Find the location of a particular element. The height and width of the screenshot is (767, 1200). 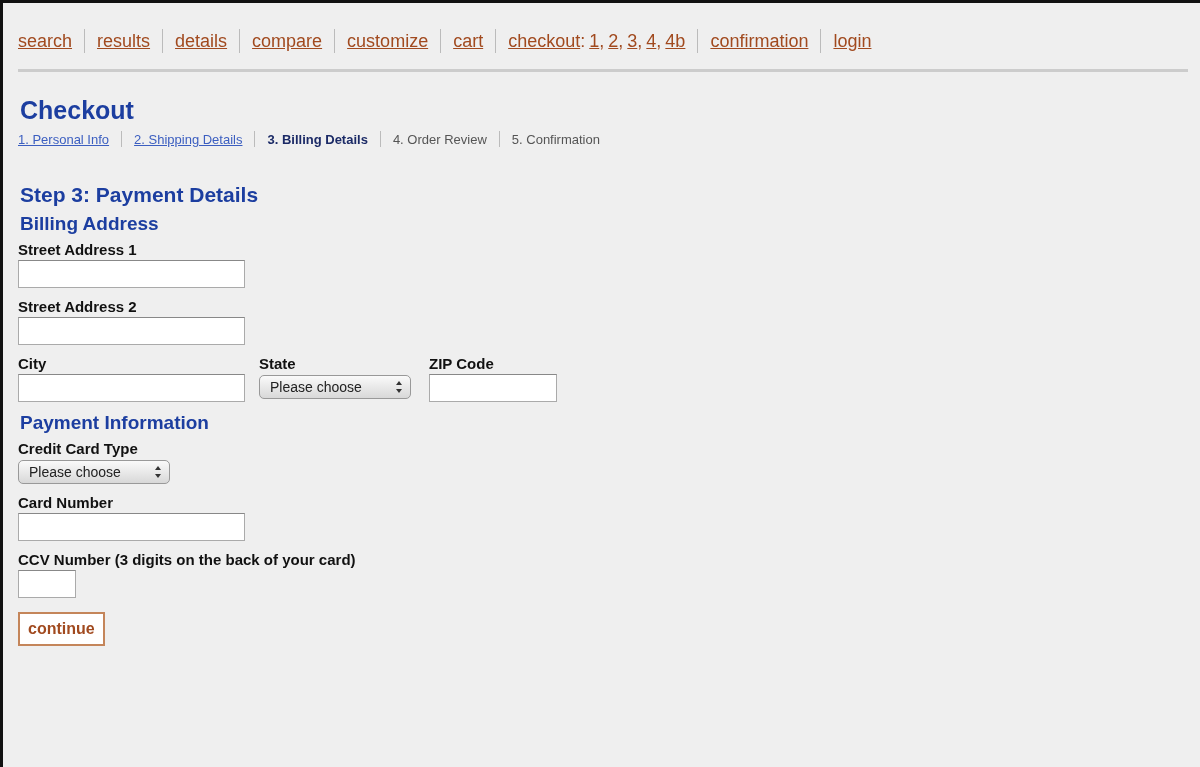

nav-link: compare is located at coordinates (287, 41).